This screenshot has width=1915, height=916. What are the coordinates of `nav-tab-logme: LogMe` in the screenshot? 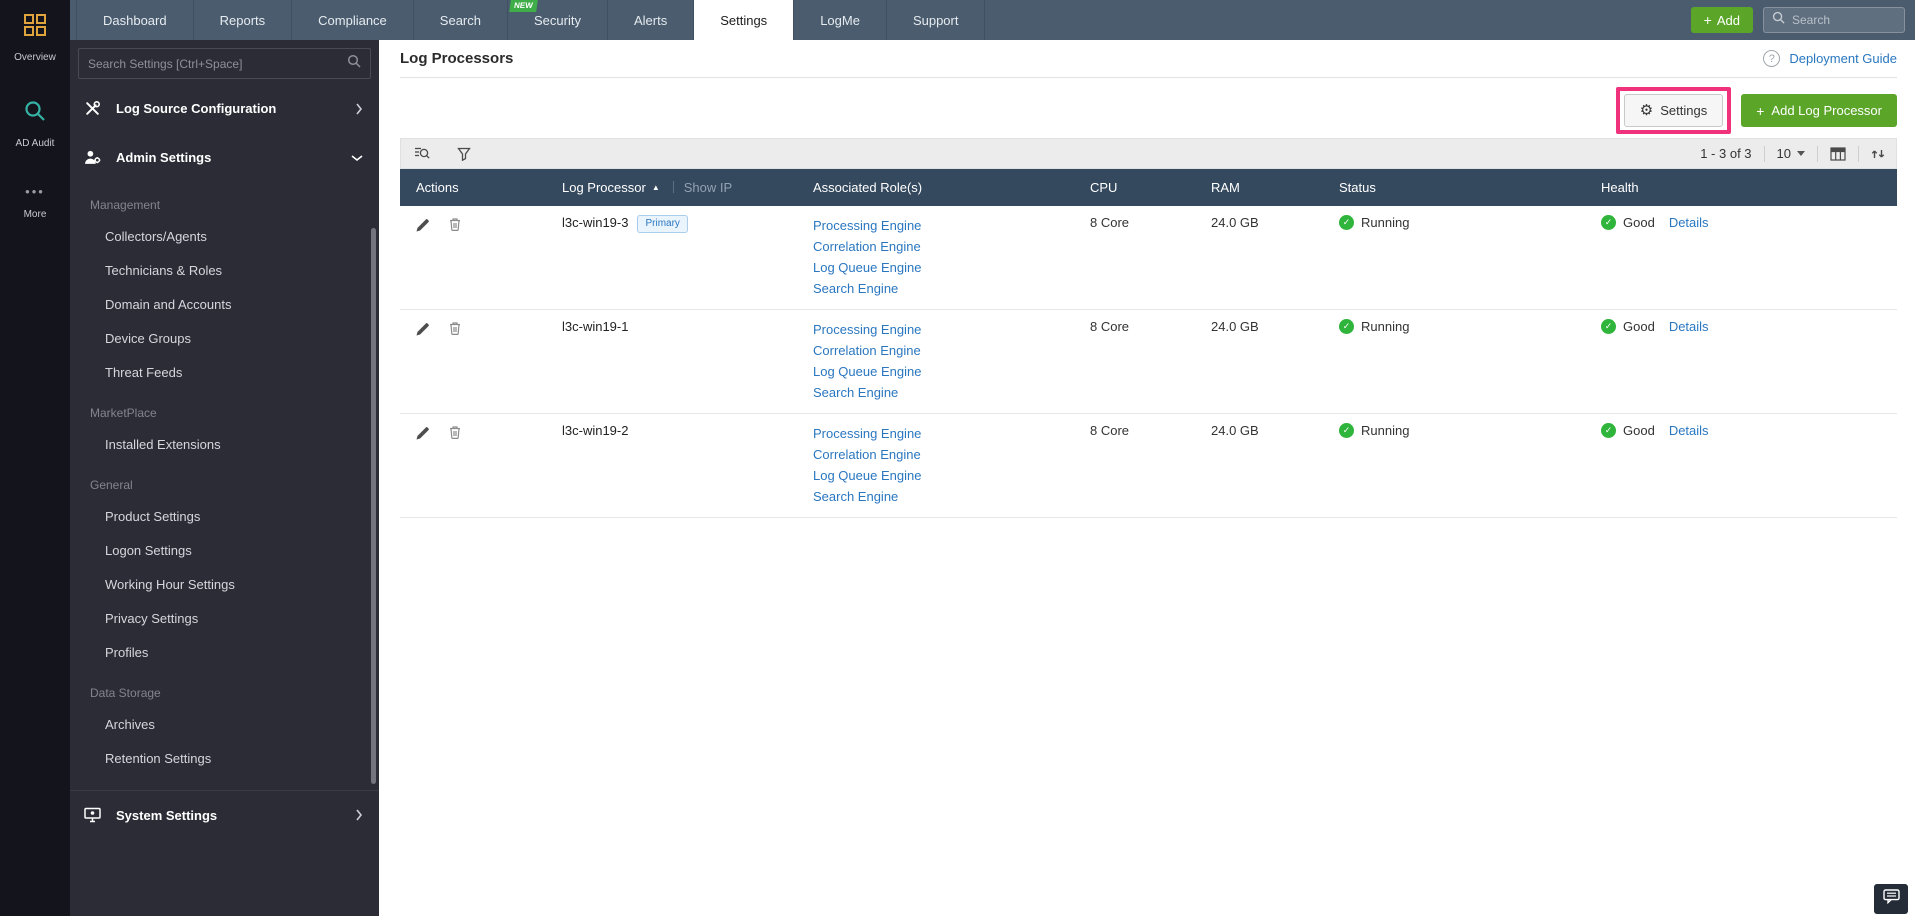 It's located at (840, 20).